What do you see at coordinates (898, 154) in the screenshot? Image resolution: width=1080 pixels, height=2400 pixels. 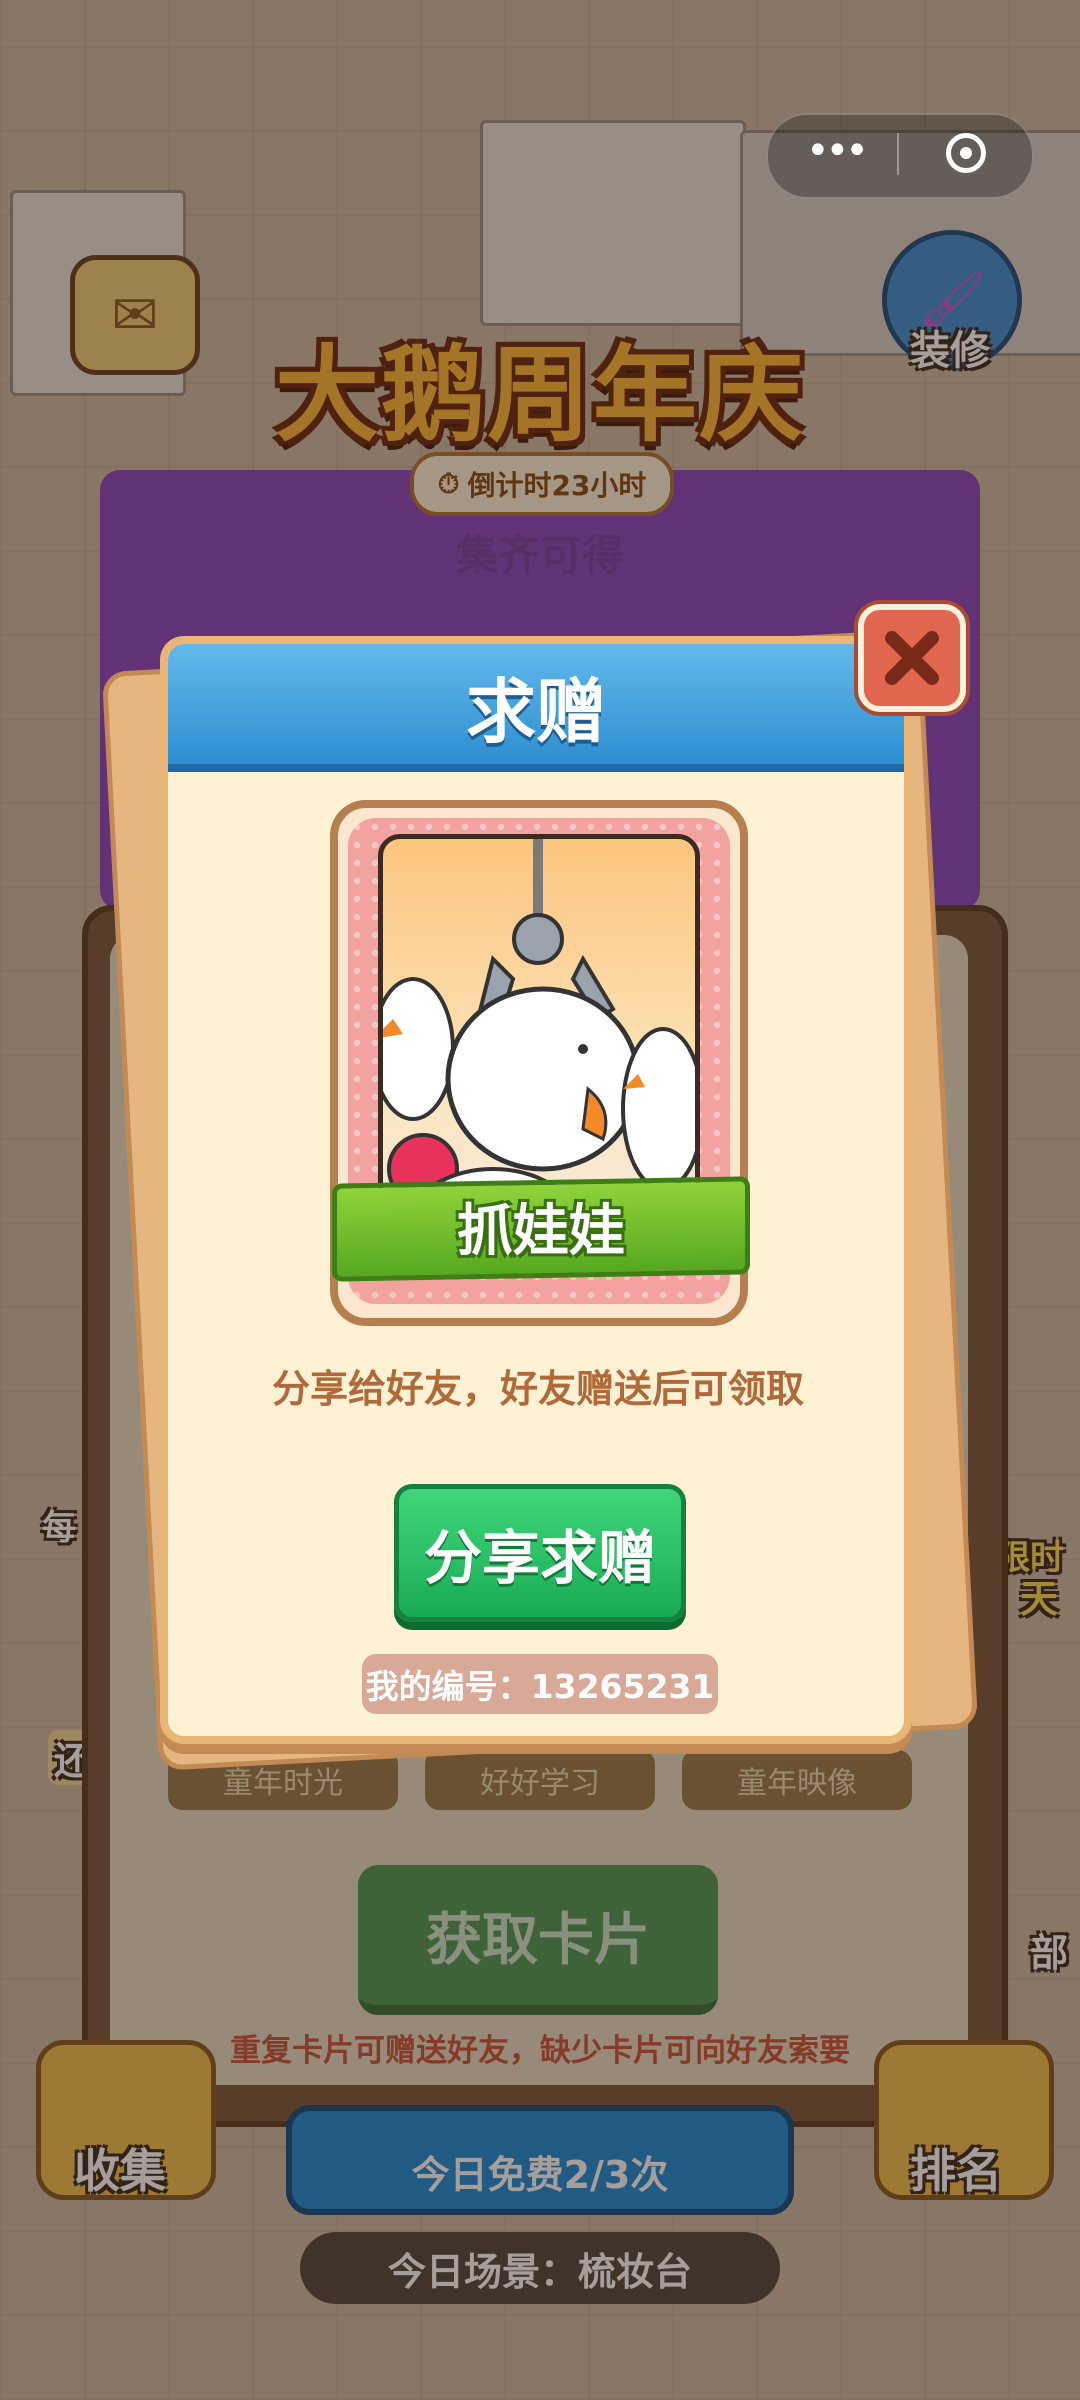 I see `capsule-divider` at bounding box center [898, 154].